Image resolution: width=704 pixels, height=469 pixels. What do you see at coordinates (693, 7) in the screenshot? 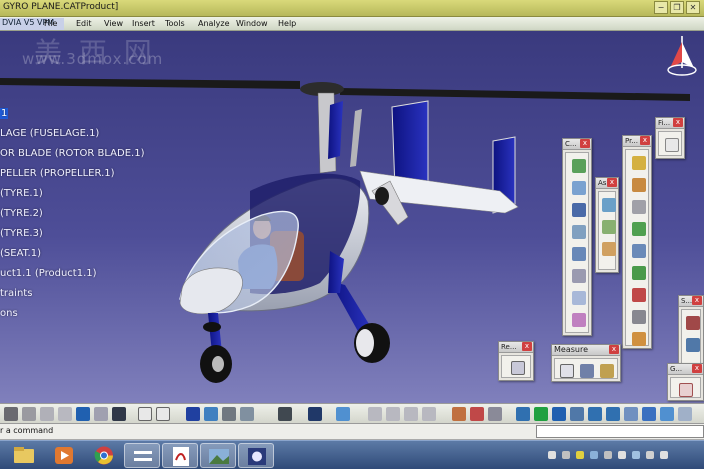
I see `close-button: ✕` at bounding box center [693, 7].